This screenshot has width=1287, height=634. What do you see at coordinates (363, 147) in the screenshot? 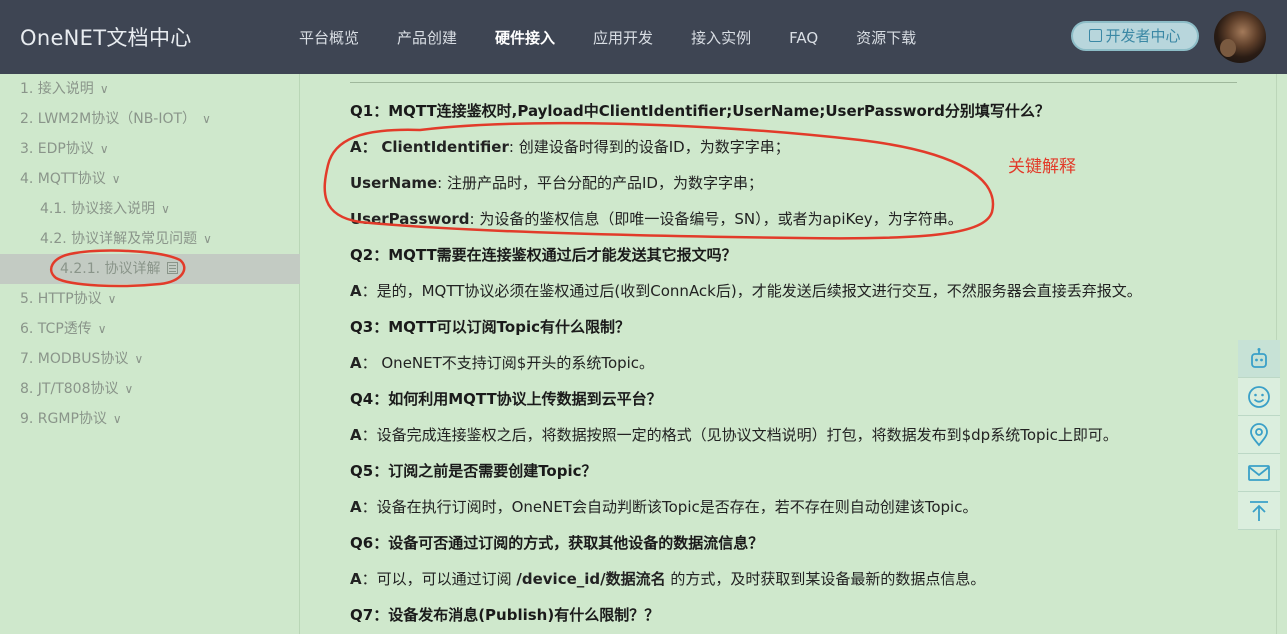
I see `answer-prefix: A：` at bounding box center [363, 147].